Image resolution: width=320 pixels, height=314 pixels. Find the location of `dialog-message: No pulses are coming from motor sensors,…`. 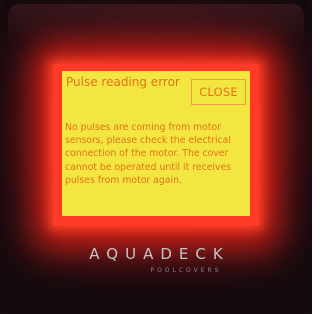

dialog-message: No pulses are coming from motor sensors,… is located at coordinates (148, 154).